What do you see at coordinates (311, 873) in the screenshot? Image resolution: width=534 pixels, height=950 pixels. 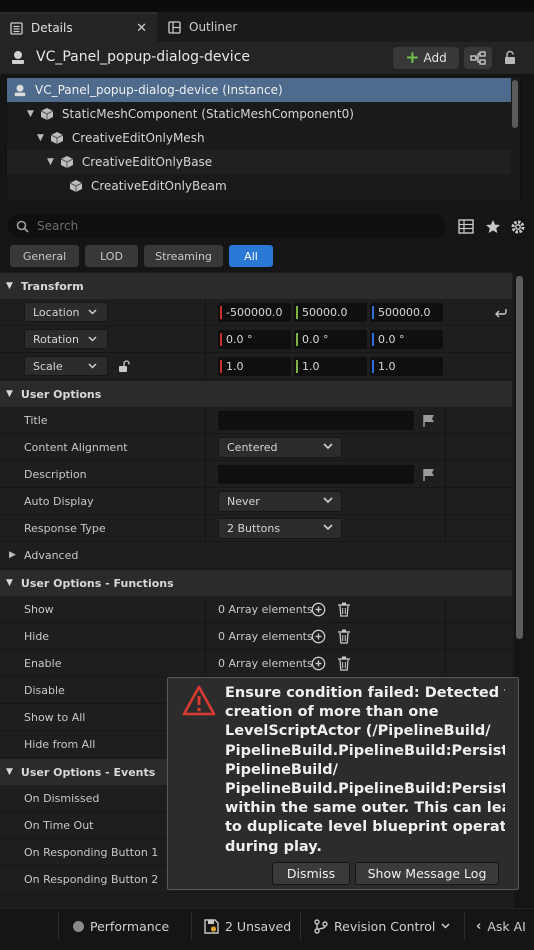 I see `dismiss-button: Dismiss` at bounding box center [311, 873].